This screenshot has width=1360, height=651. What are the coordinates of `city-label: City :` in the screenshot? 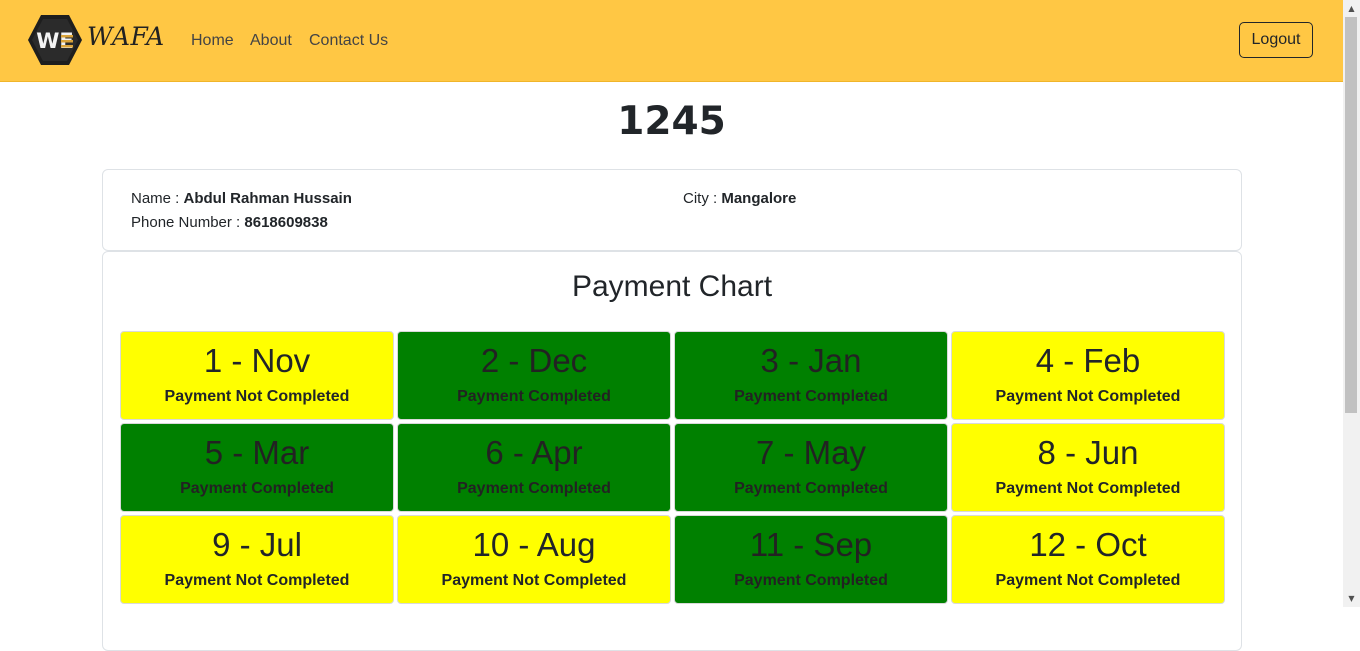 It's located at (702, 198).